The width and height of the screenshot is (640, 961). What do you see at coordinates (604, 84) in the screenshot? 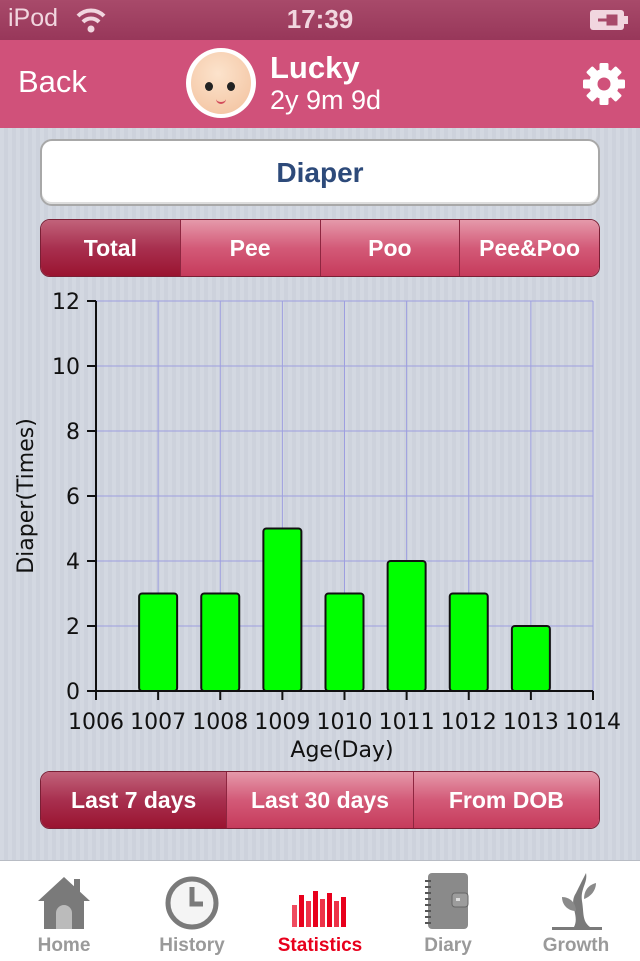
I see `gear-icon` at bounding box center [604, 84].